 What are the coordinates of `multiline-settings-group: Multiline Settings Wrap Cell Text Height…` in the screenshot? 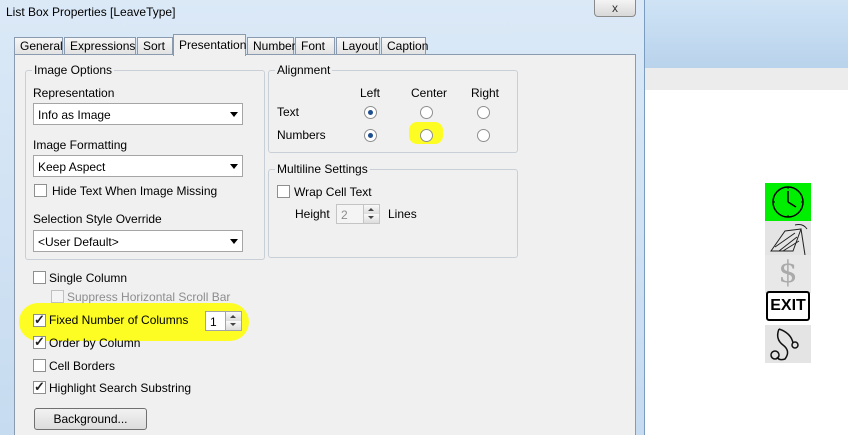 It's located at (393, 210).